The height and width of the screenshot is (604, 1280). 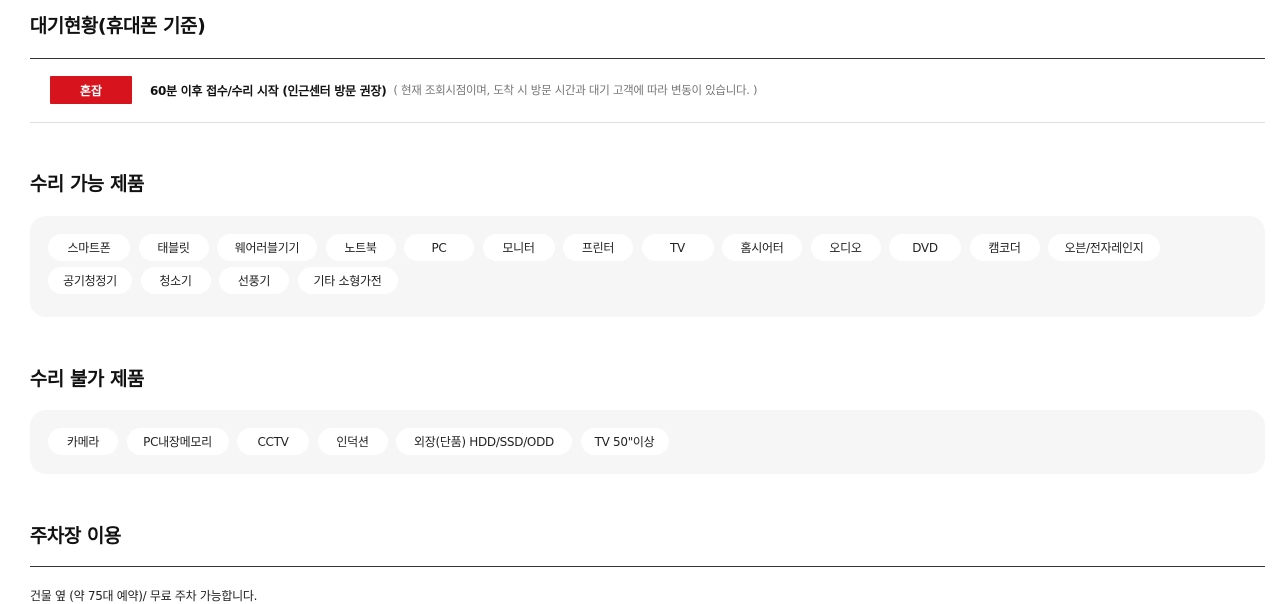 I want to click on product-chip: 기타 소형가전, so click(x=347, y=280).